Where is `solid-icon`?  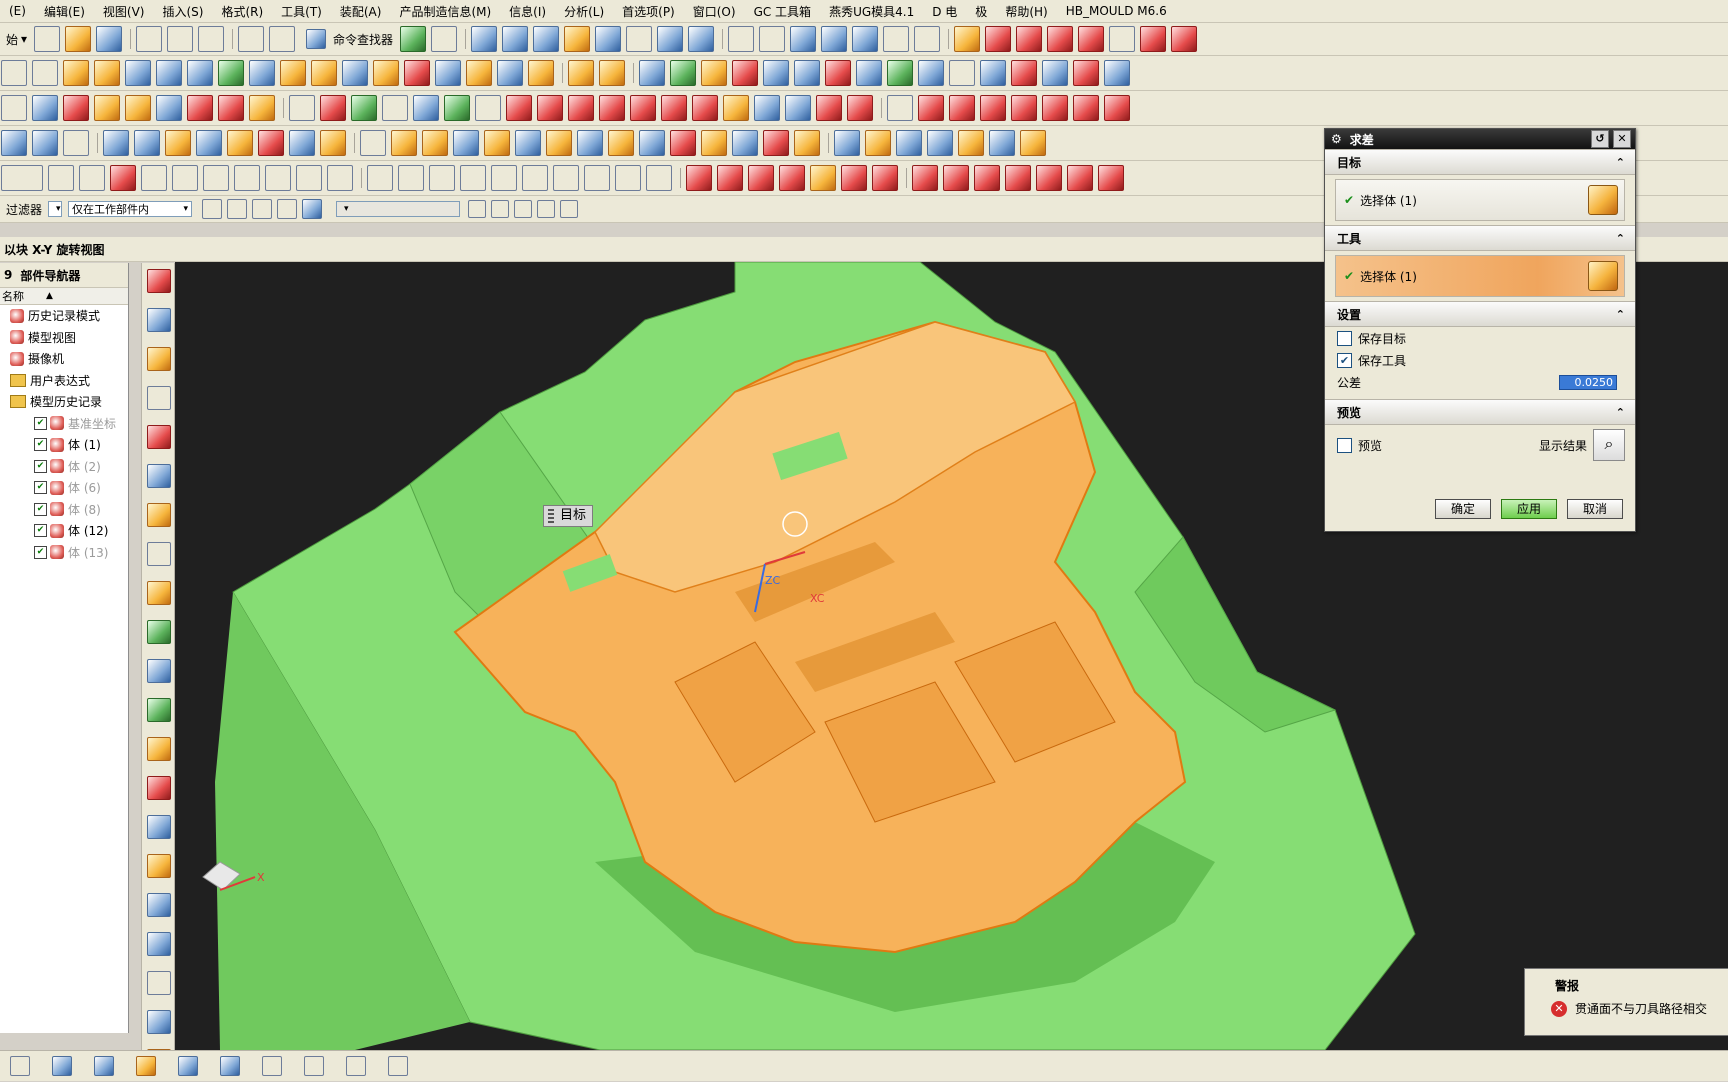 solid-icon is located at coordinates (159, 281).